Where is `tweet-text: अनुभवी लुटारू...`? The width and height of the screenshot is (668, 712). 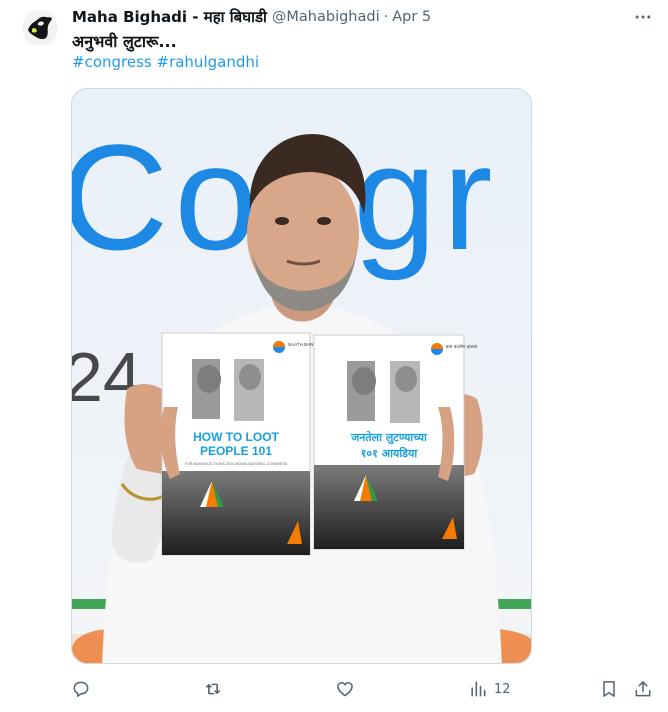 tweet-text: अनुभवी लुटारू... is located at coordinates (124, 41).